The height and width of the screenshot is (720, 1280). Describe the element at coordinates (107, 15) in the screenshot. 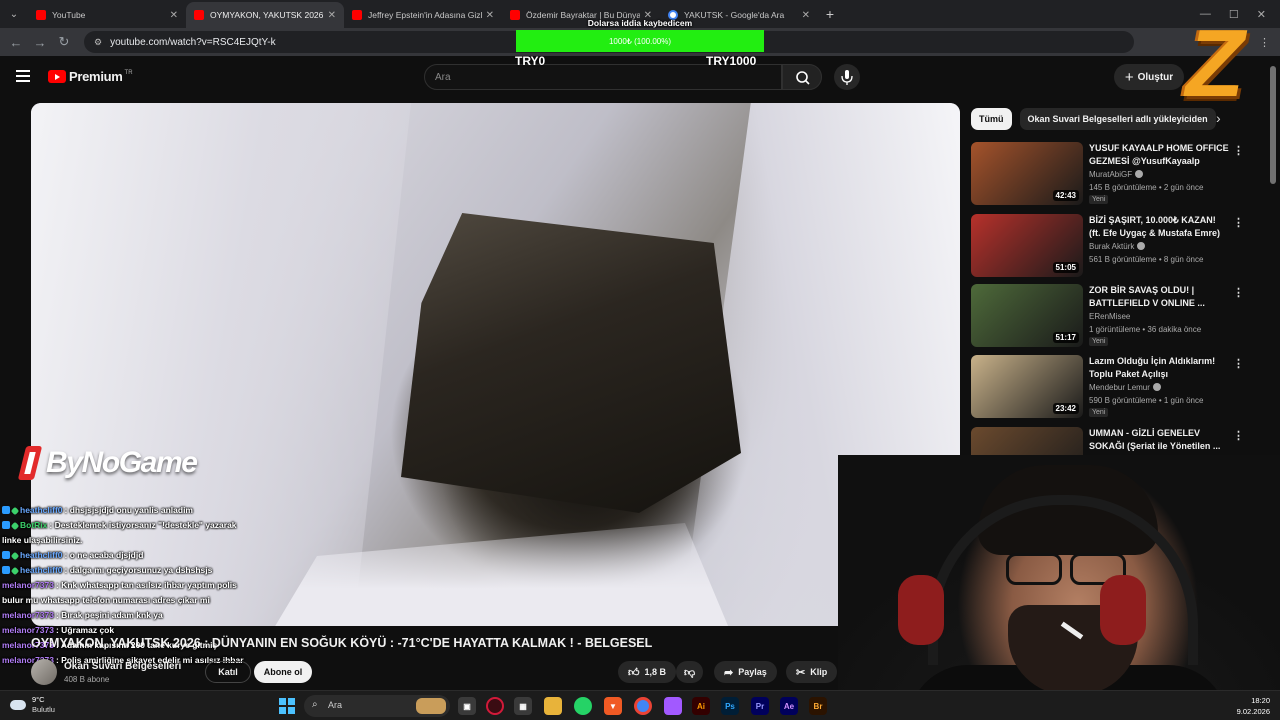

I see `browser-tab: YouTube ✕` at that location.